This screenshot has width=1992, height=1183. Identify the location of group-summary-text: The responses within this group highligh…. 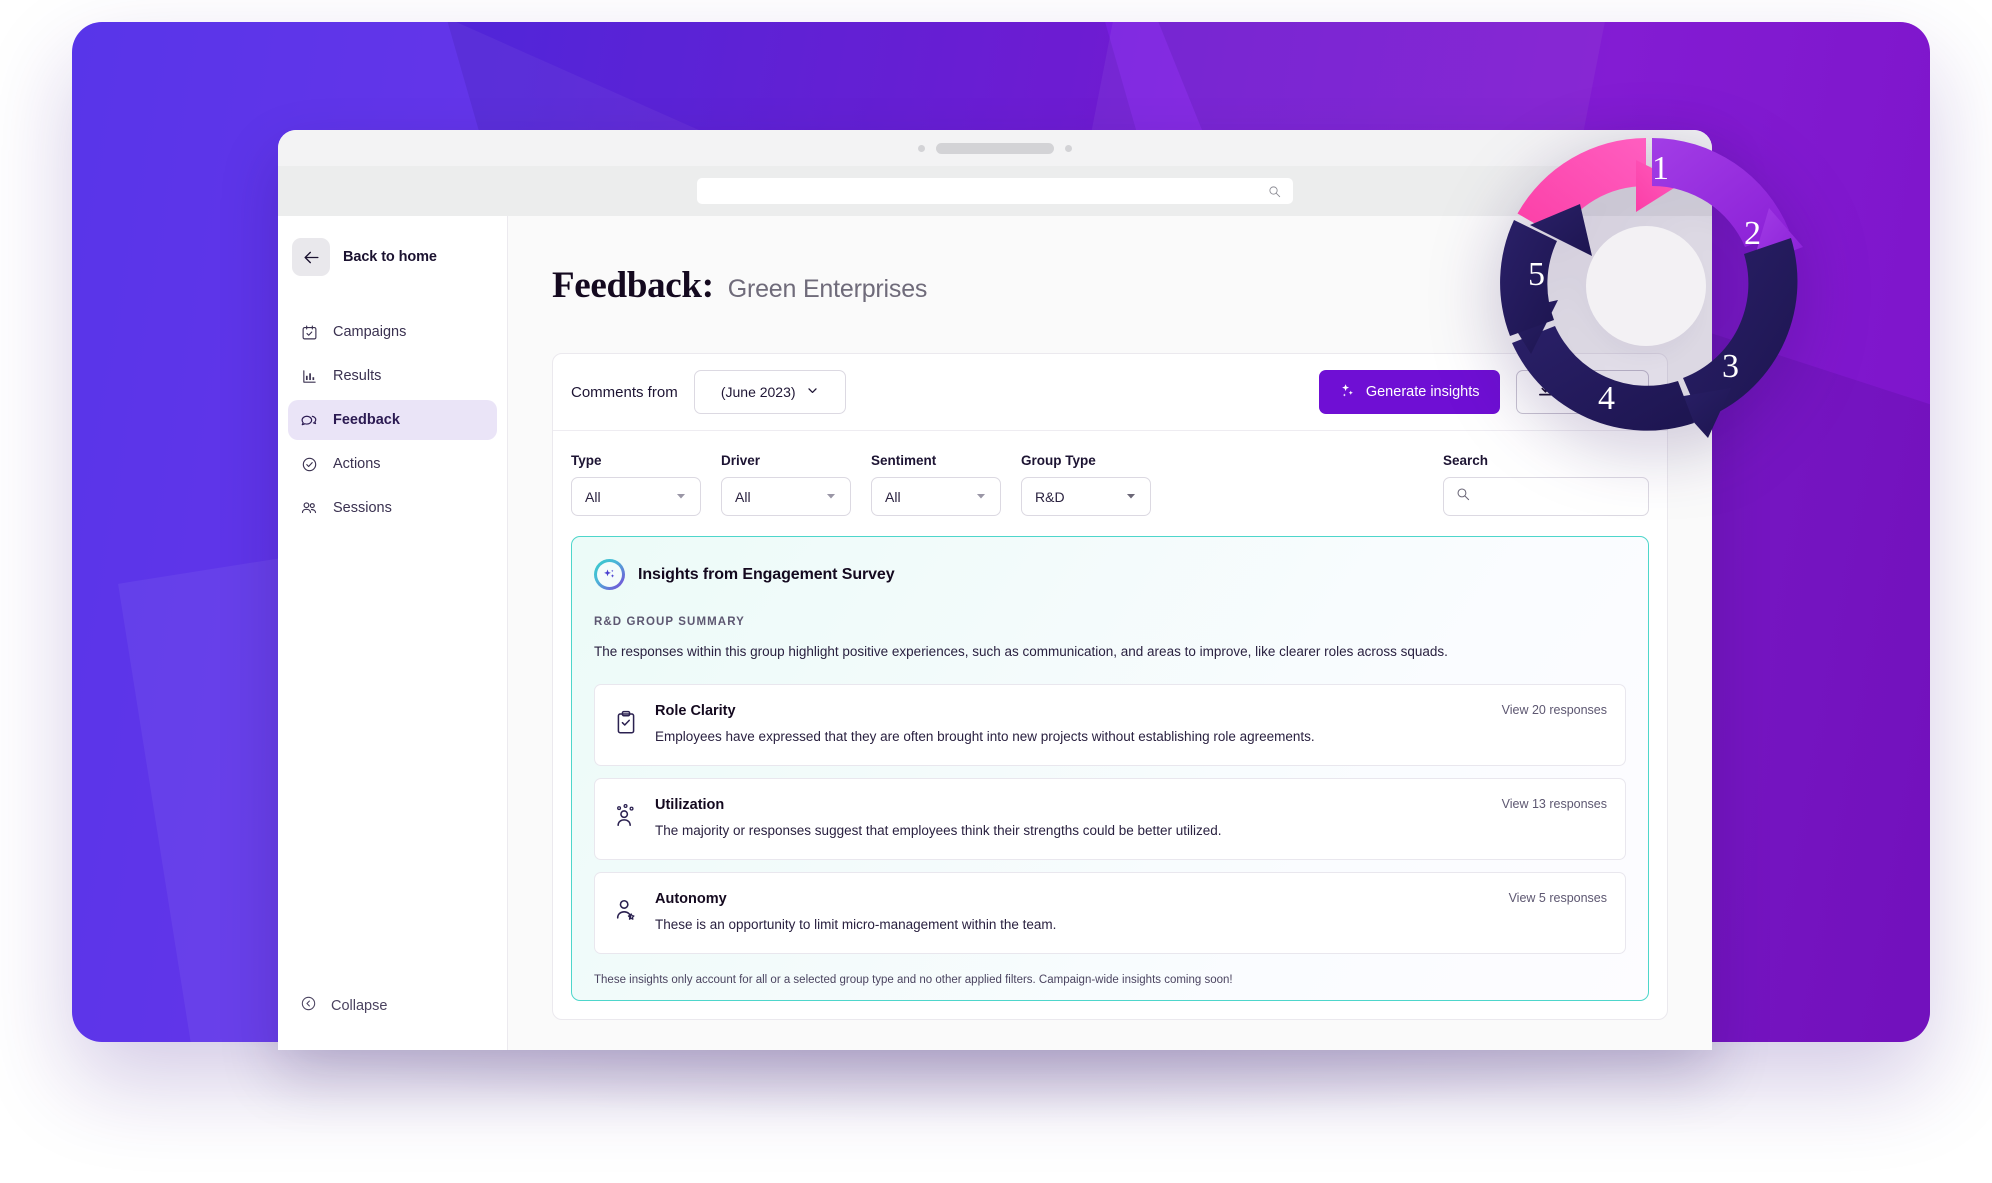
(1021, 651).